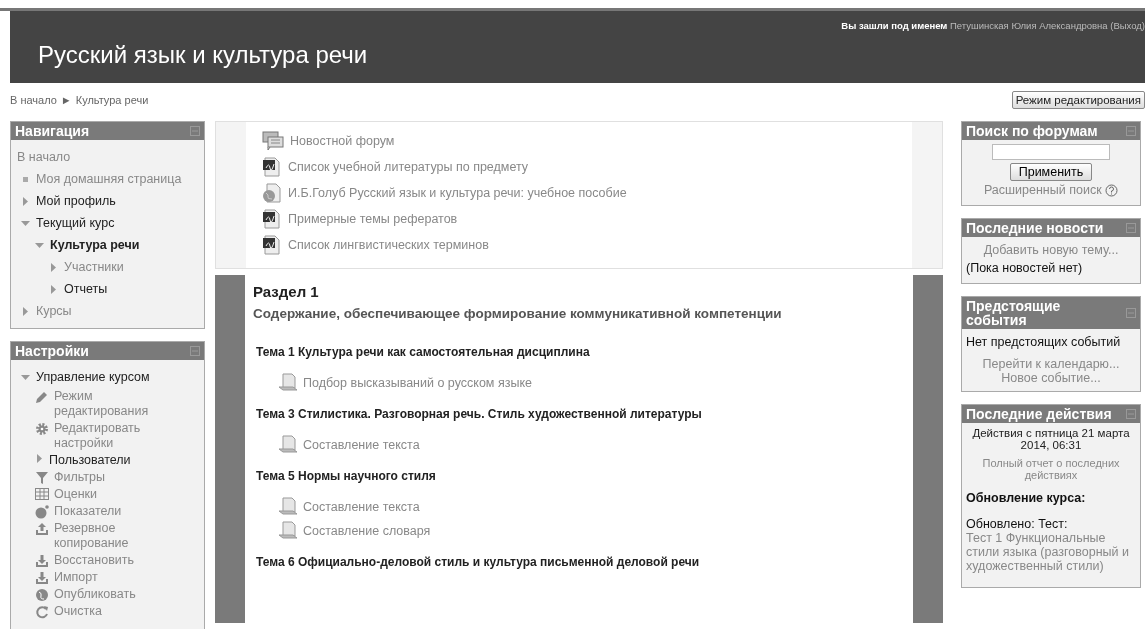 This screenshot has height=629, width=1145. I want to click on nav-item: Курсы, so click(54, 311).